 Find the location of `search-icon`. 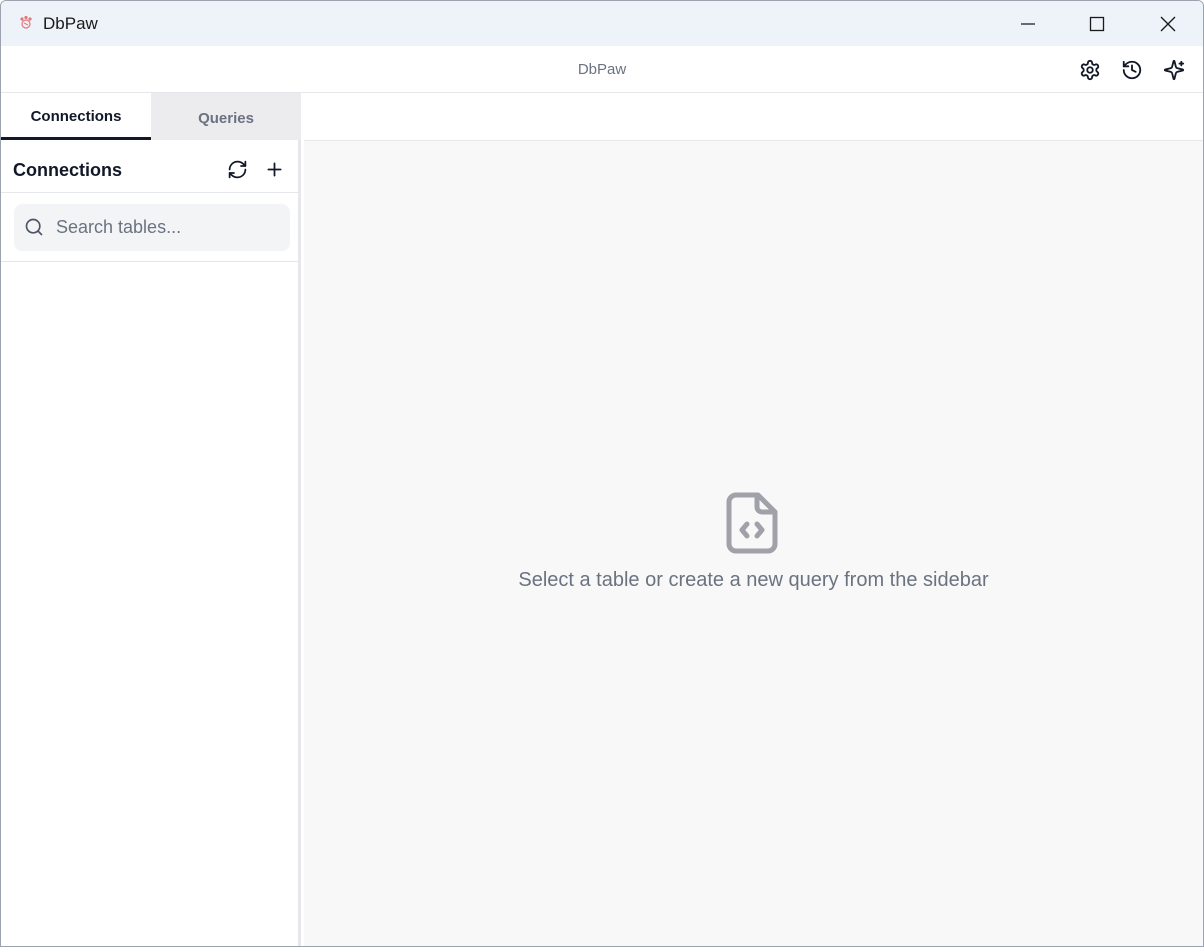

search-icon is located at coordinates (34, 227).